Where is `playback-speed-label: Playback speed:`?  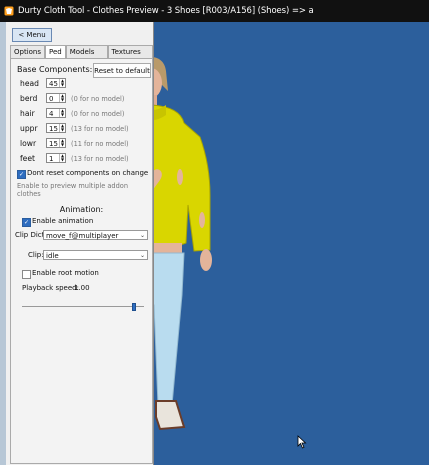 playback-speed-label: Playback speed: is located at coordinates (50, 288).